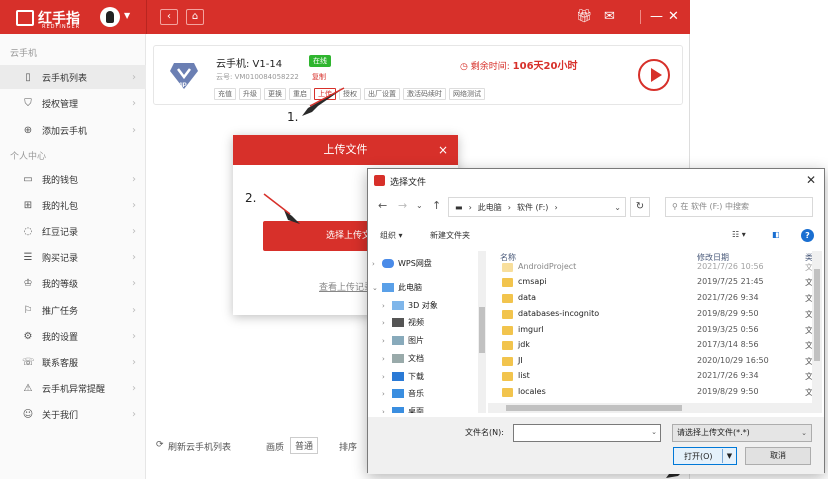 The height and width of the screenshot is (479, 828). I want to click on sidebar-item-auth: ⛉ 授权管理 ›, so click(73, 103).